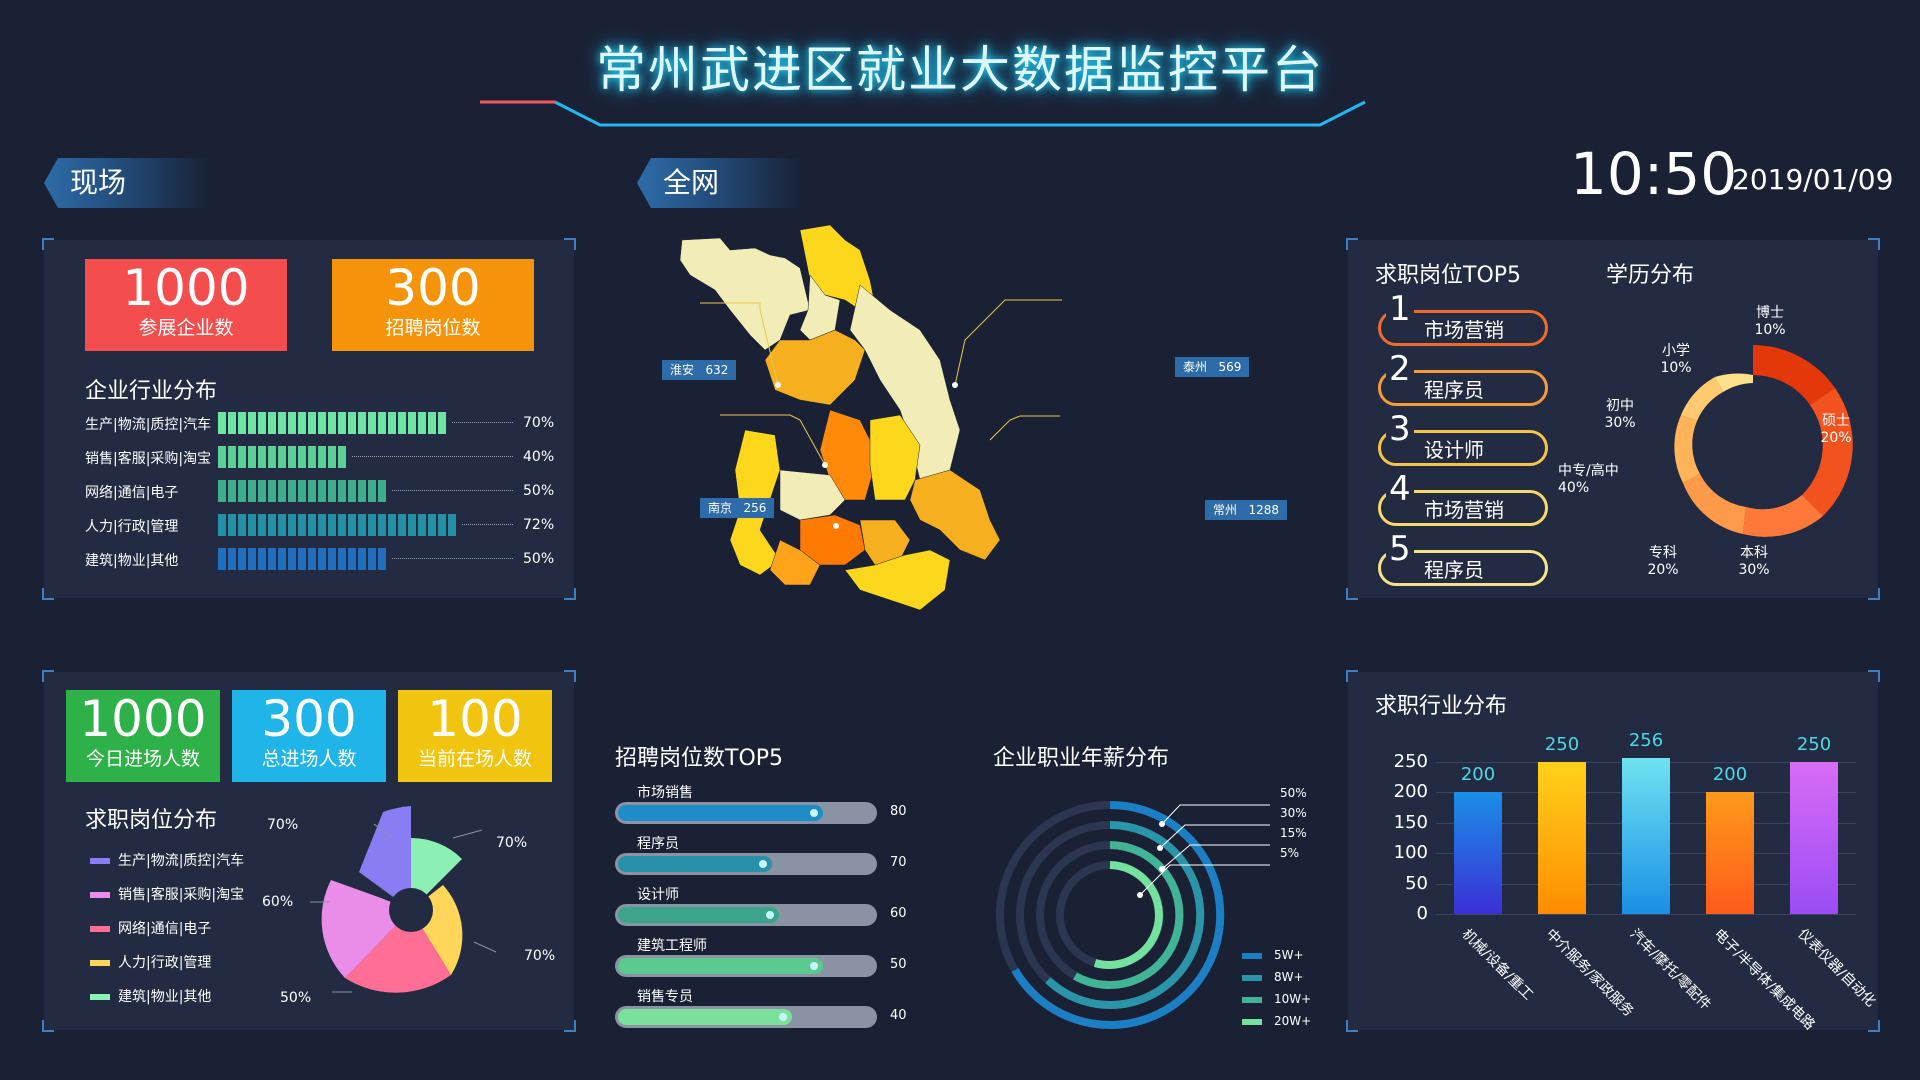 Image resolution: width=1920 pixels, height=1080 pixels. What do you see at coordinates (898, 964) in the screenshot?
I see `recruit-row-value: 50` at bounding box center [898, 964].